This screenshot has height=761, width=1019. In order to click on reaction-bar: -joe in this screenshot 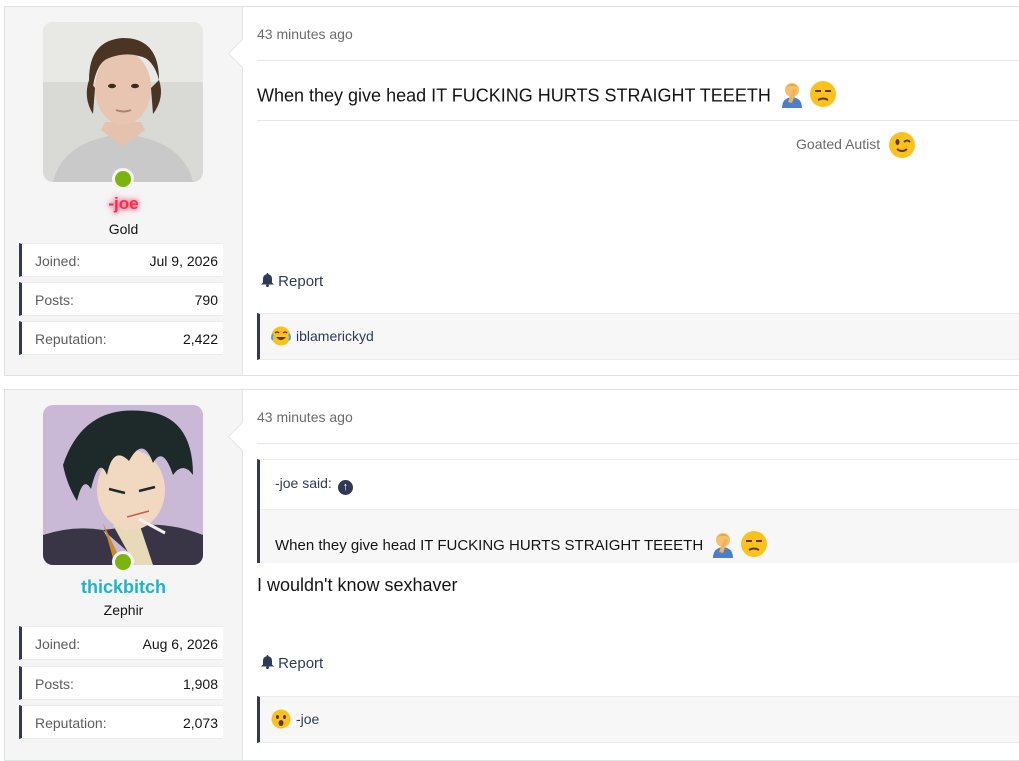, I will do `click(638, 719)`.